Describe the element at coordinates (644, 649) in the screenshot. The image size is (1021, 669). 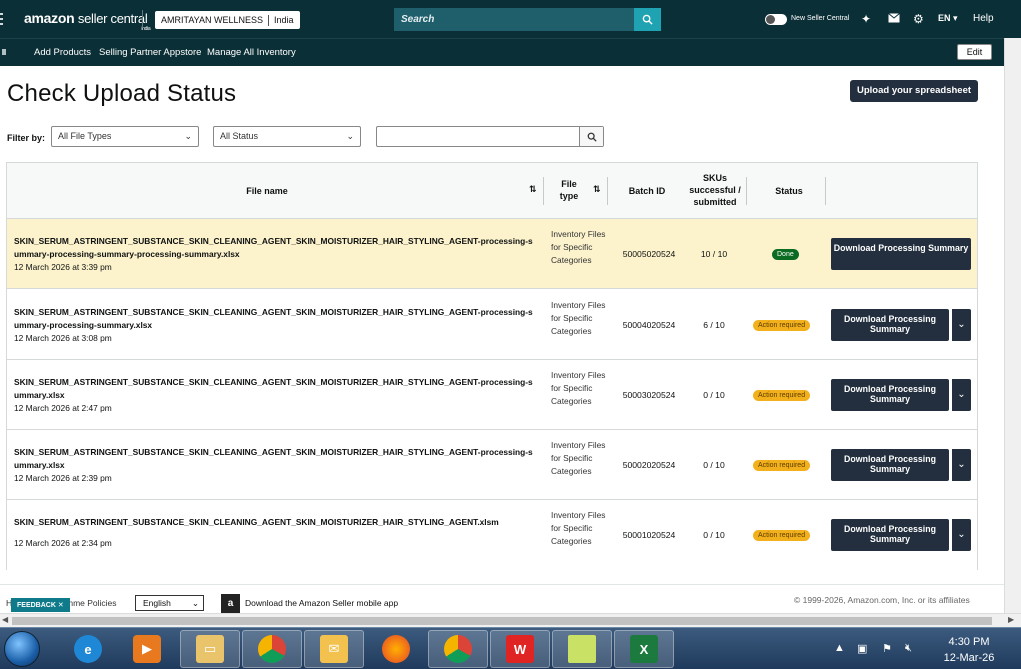
I see `excel-icon: X` at that location.